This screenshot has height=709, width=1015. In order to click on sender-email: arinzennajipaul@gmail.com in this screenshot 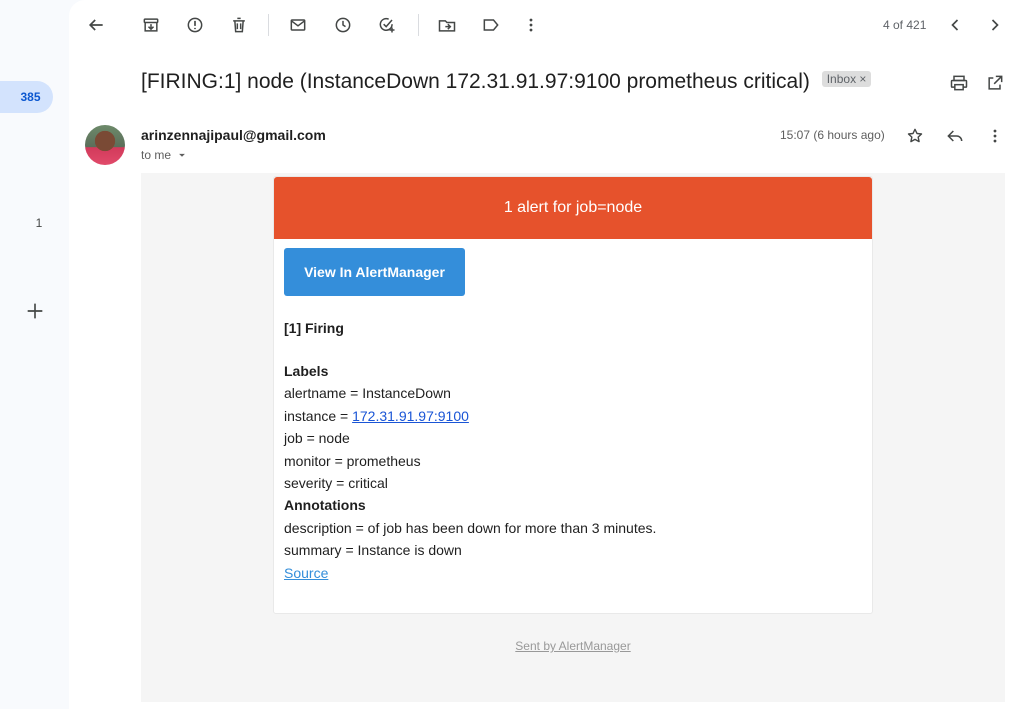, I will do `click(233, 135)`.